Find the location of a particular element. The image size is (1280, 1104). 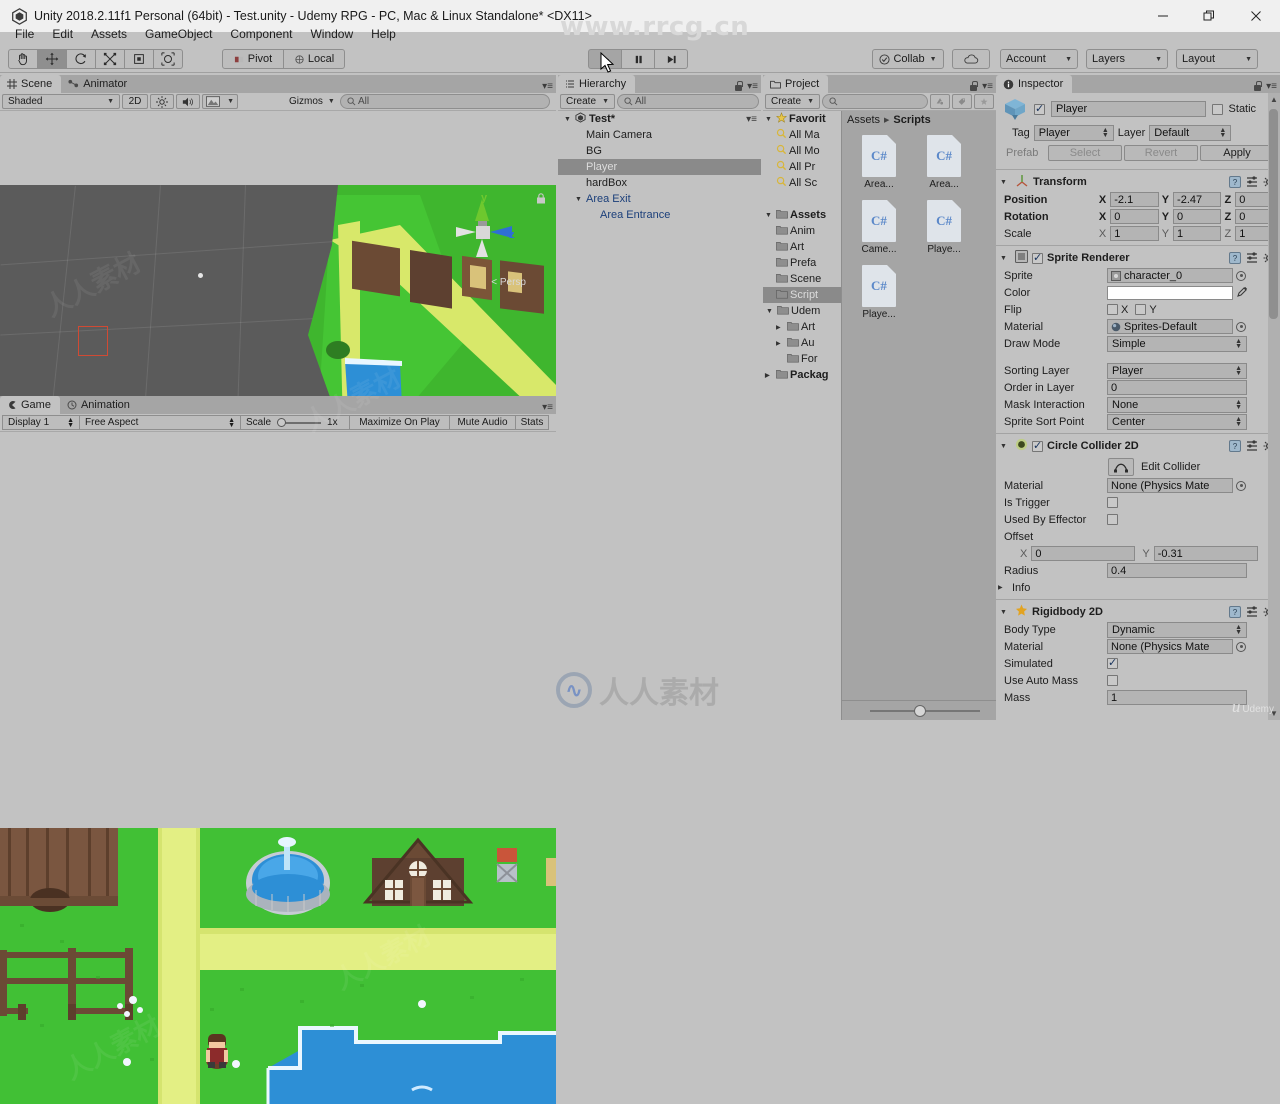

used-by-effector-checkbox is located at coordinates (1112, 519).